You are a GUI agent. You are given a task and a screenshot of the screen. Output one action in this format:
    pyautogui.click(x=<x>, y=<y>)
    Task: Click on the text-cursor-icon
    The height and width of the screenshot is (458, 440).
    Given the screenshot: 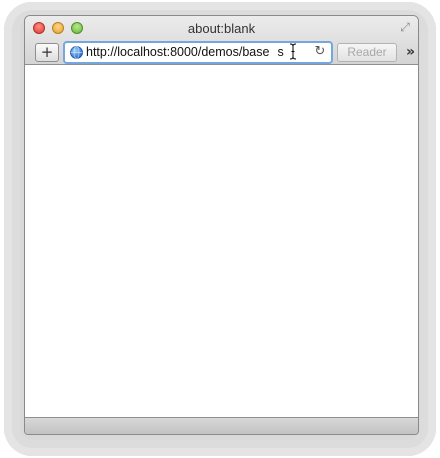 What is the action you would take?
    pyautogui.click(x=293, y=51)
    